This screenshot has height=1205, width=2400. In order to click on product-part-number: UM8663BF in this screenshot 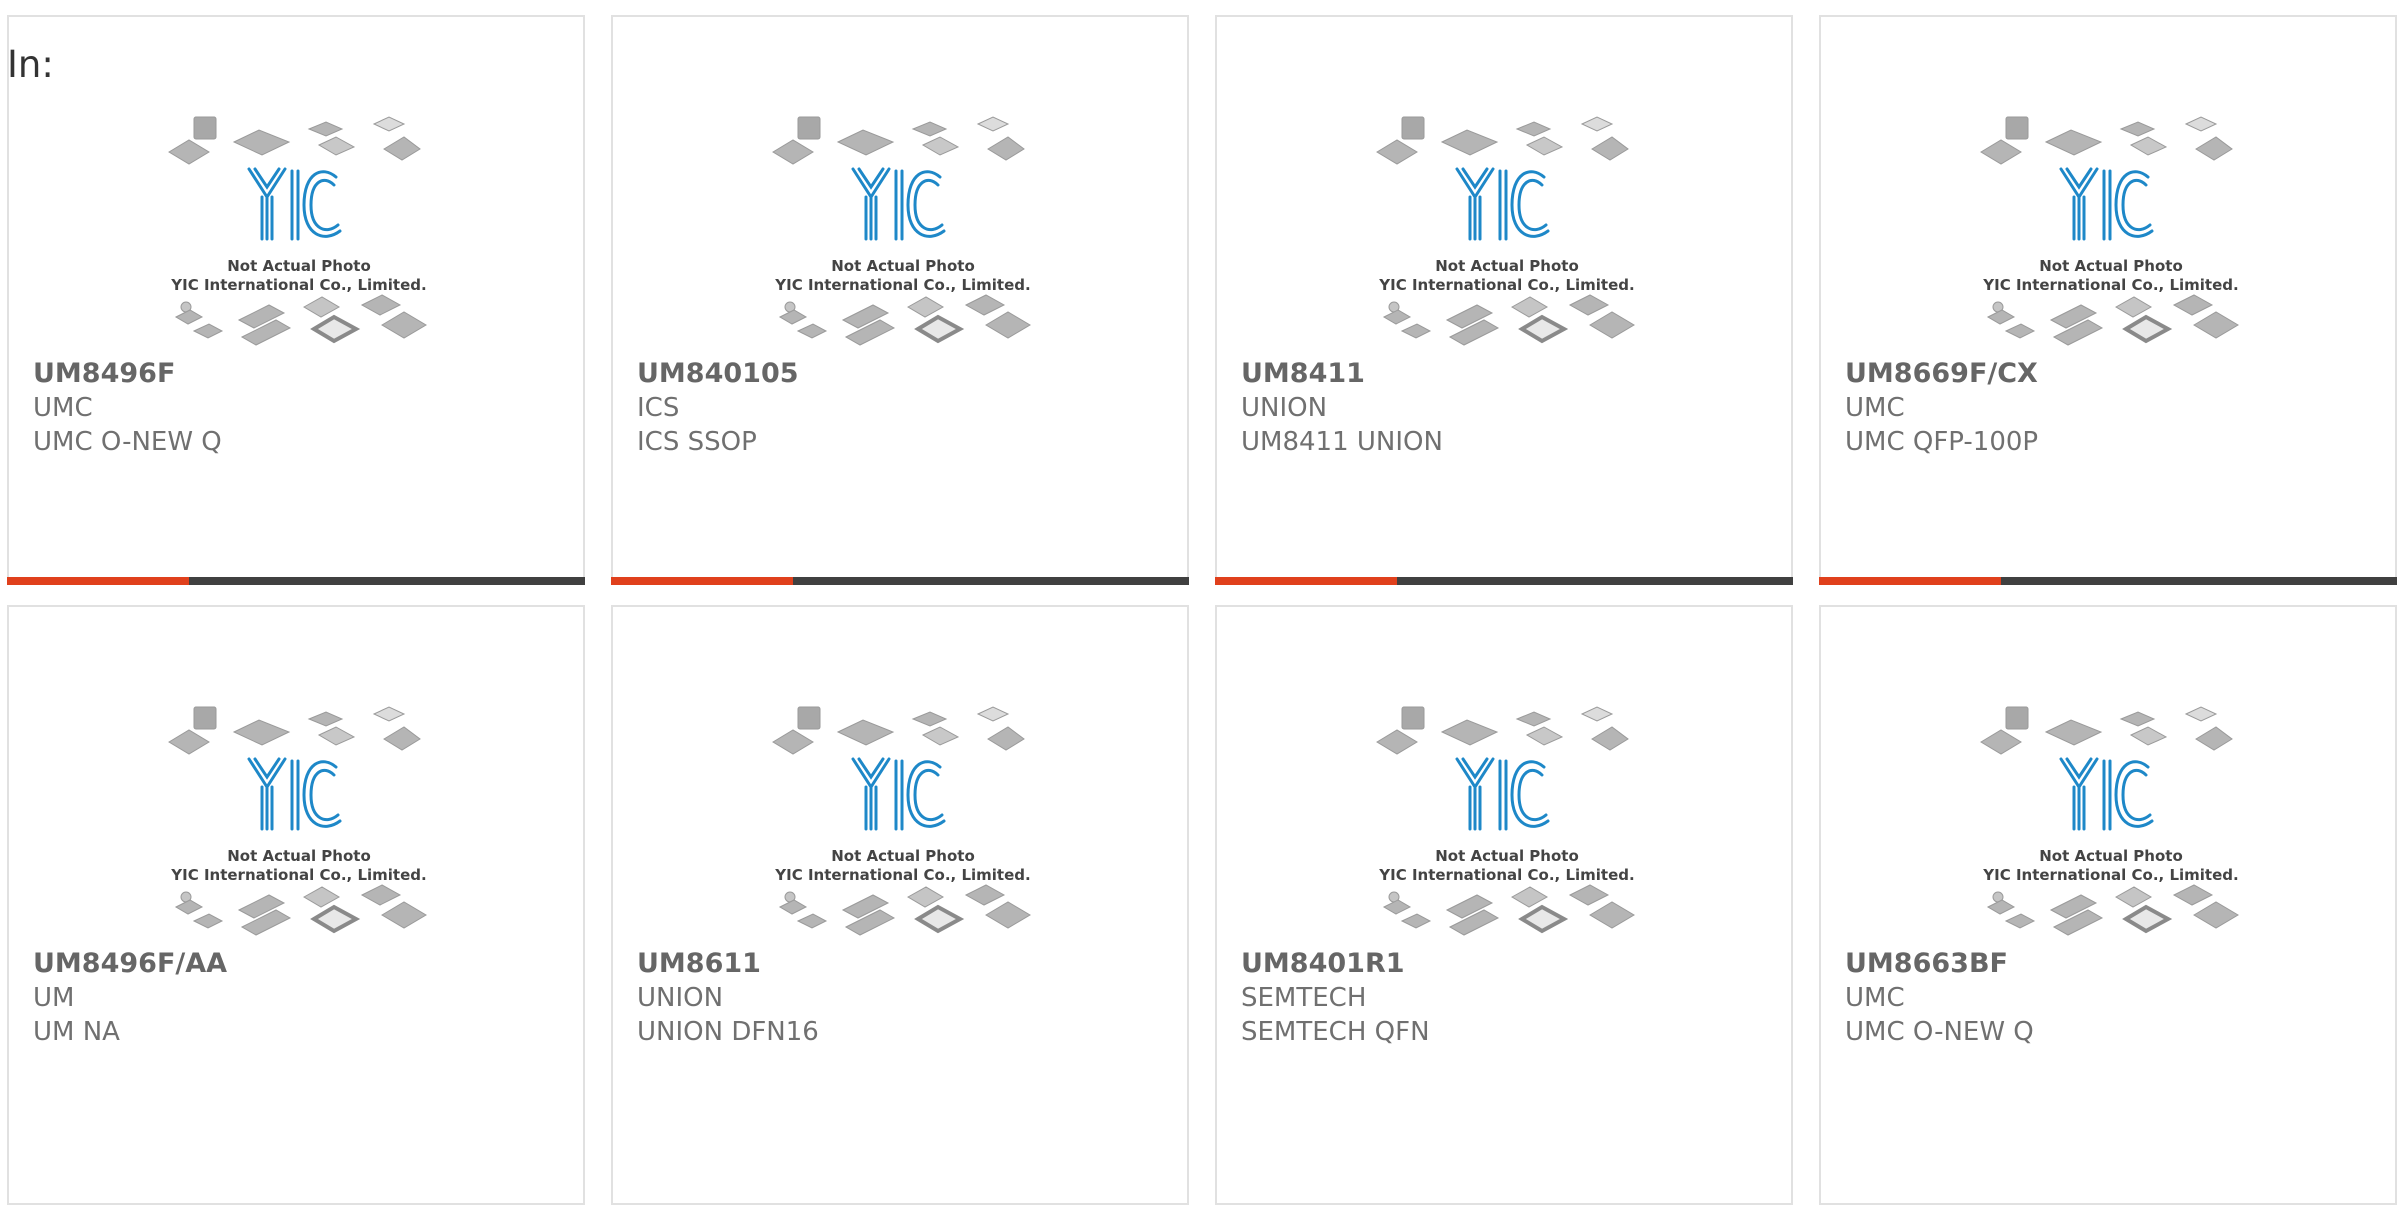, I will do `click(2110, 964)`.